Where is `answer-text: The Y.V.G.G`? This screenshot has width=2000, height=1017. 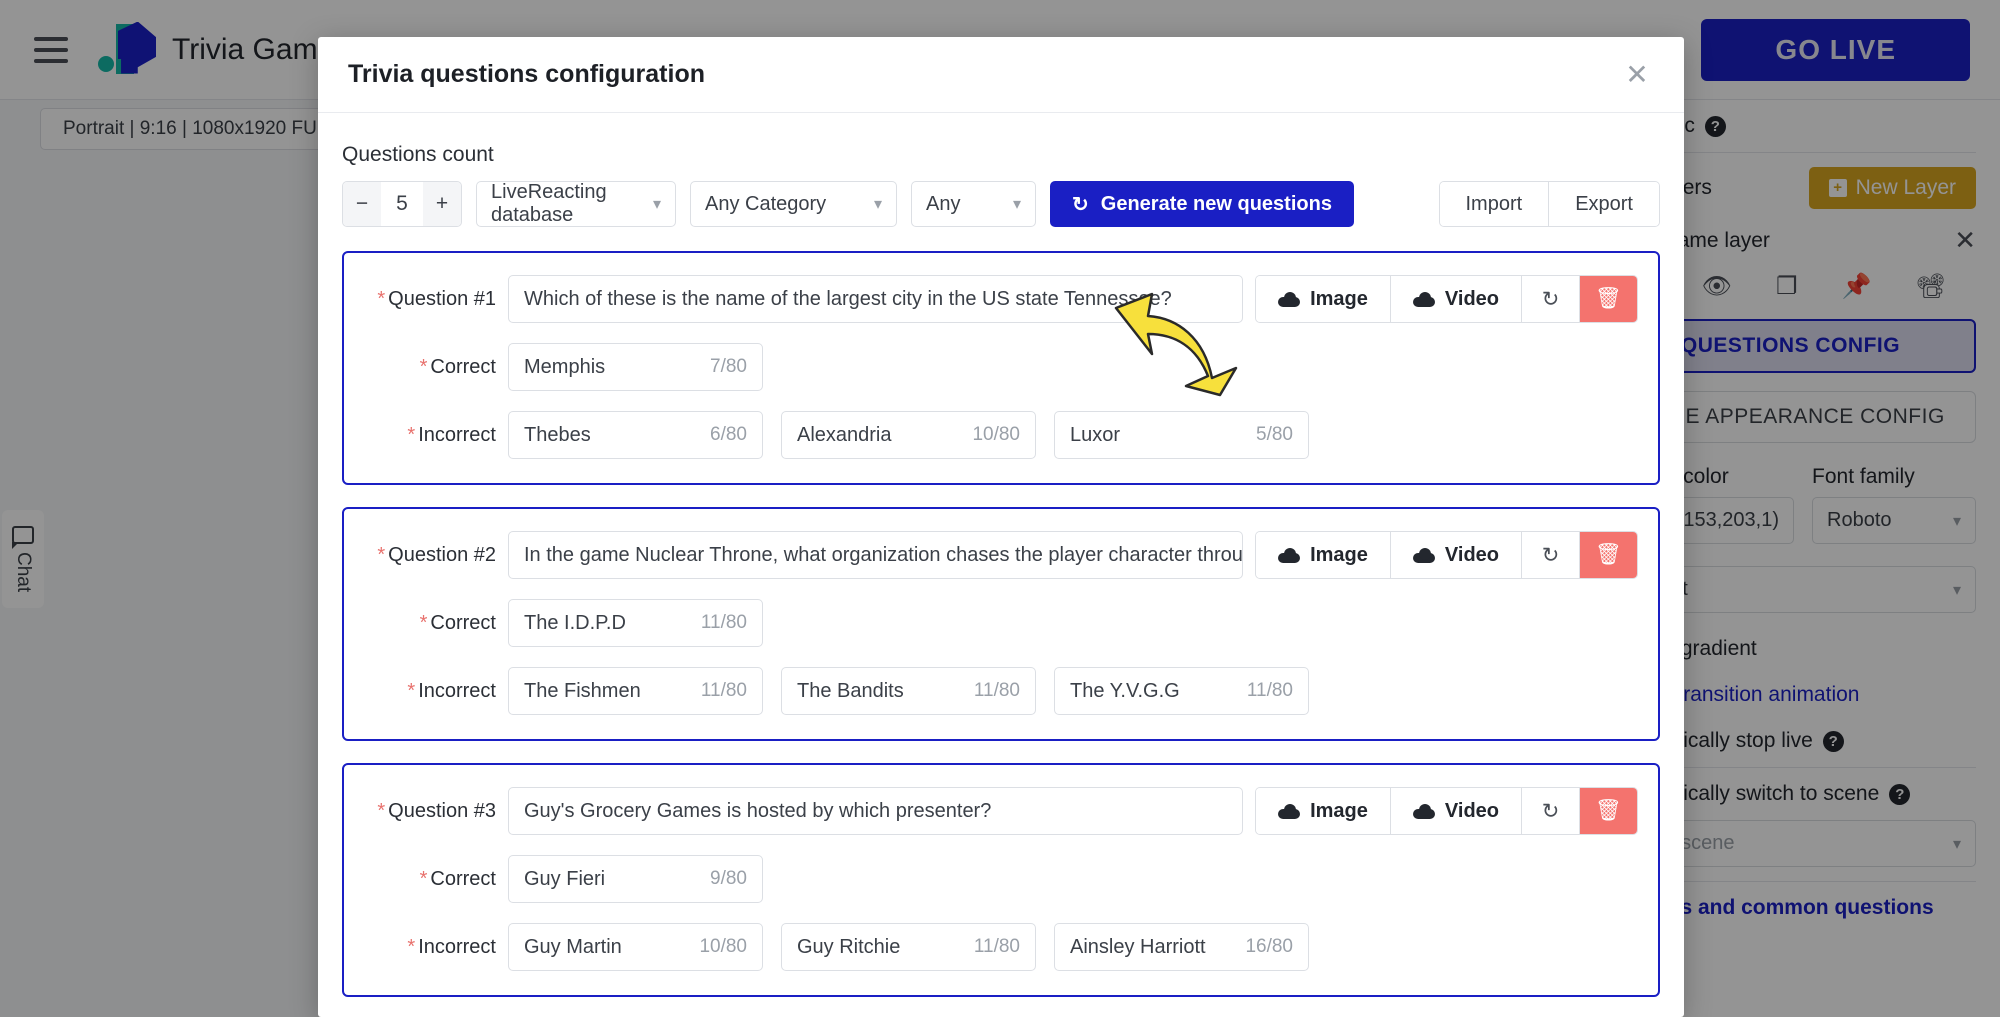
answer-text: The Y.V.G.G is located at coordinates (1125, 690).